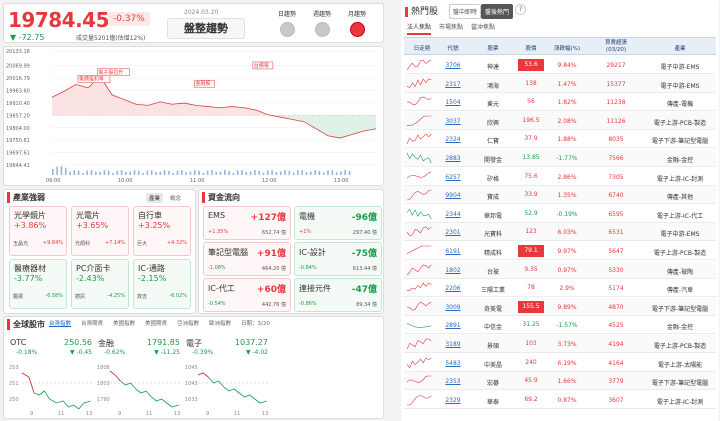 The height and width of the screenshot is (421, 720). What do you see at coordinates (560, 400) in the screenshot?
I see `table-row: 2329 華泰 69.2 0.87% 3607 電子上游-IC-封測` at bounding box center [560, 400].